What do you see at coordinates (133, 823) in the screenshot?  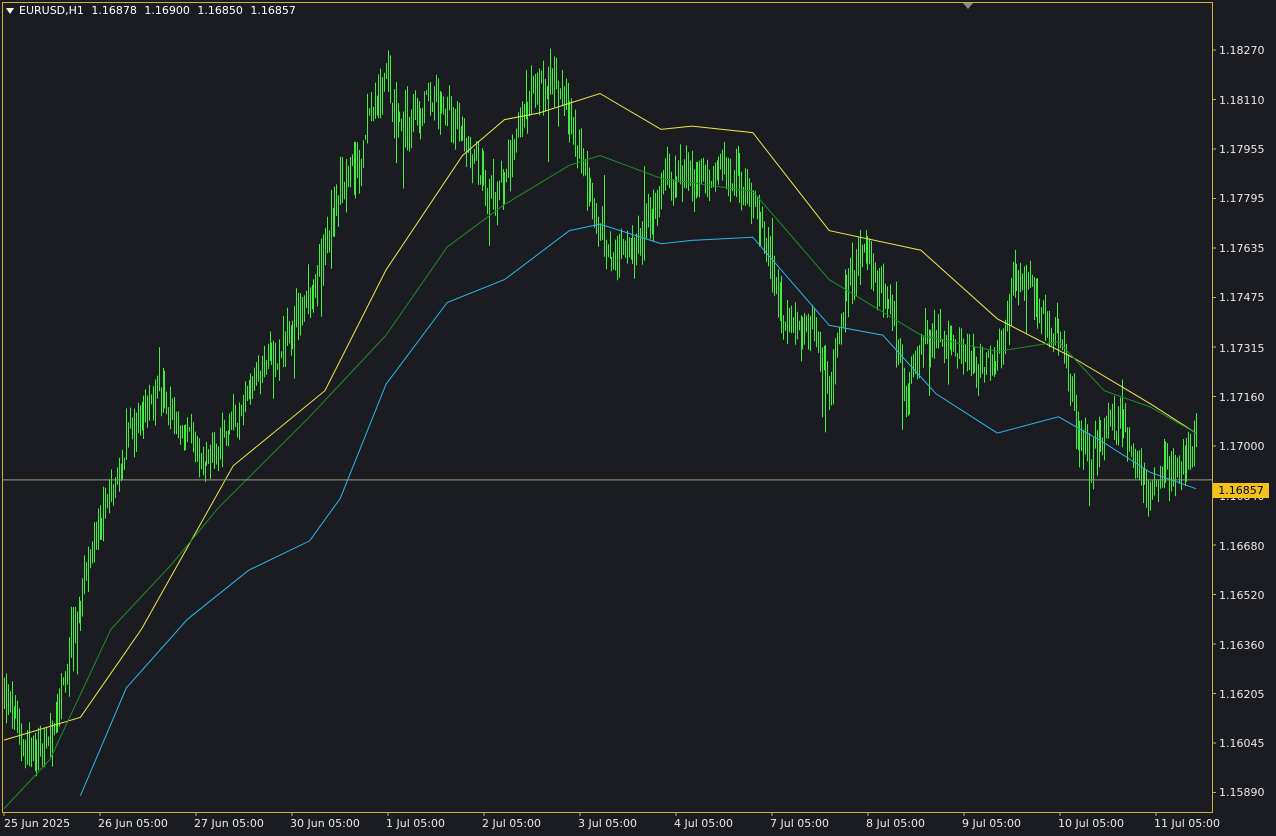 I see `time-tick: 26 Jun 05:00` at bounding box center [133, 823].